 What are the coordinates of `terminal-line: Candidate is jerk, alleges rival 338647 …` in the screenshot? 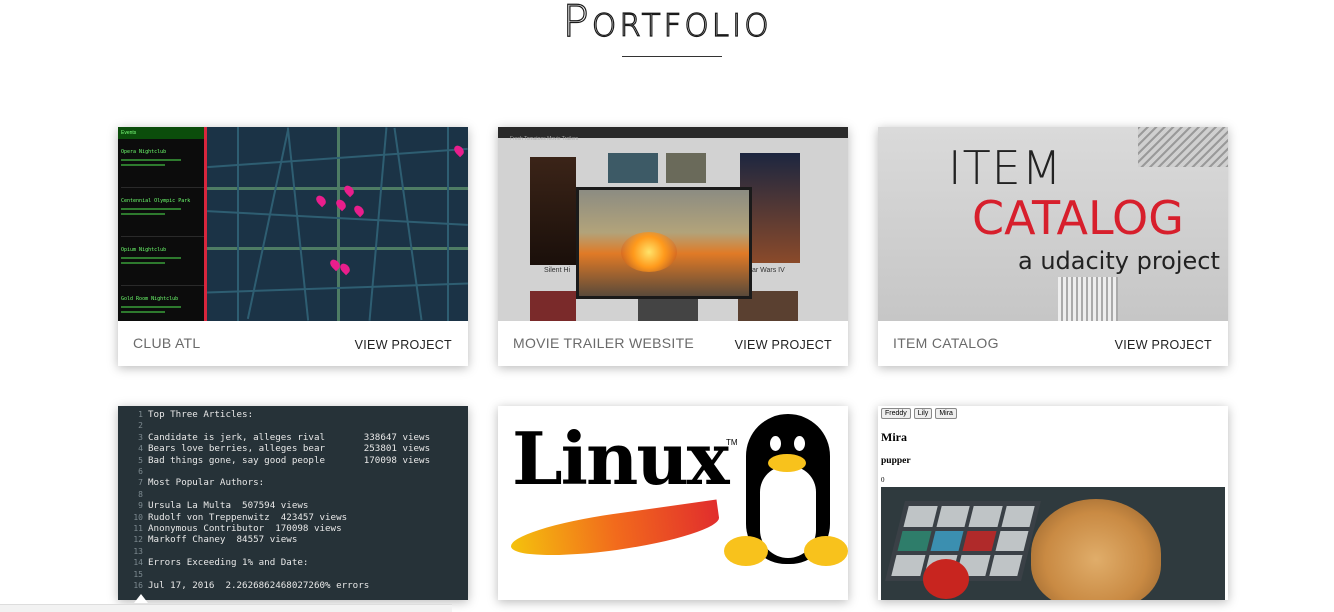 It's located at (289, 437).